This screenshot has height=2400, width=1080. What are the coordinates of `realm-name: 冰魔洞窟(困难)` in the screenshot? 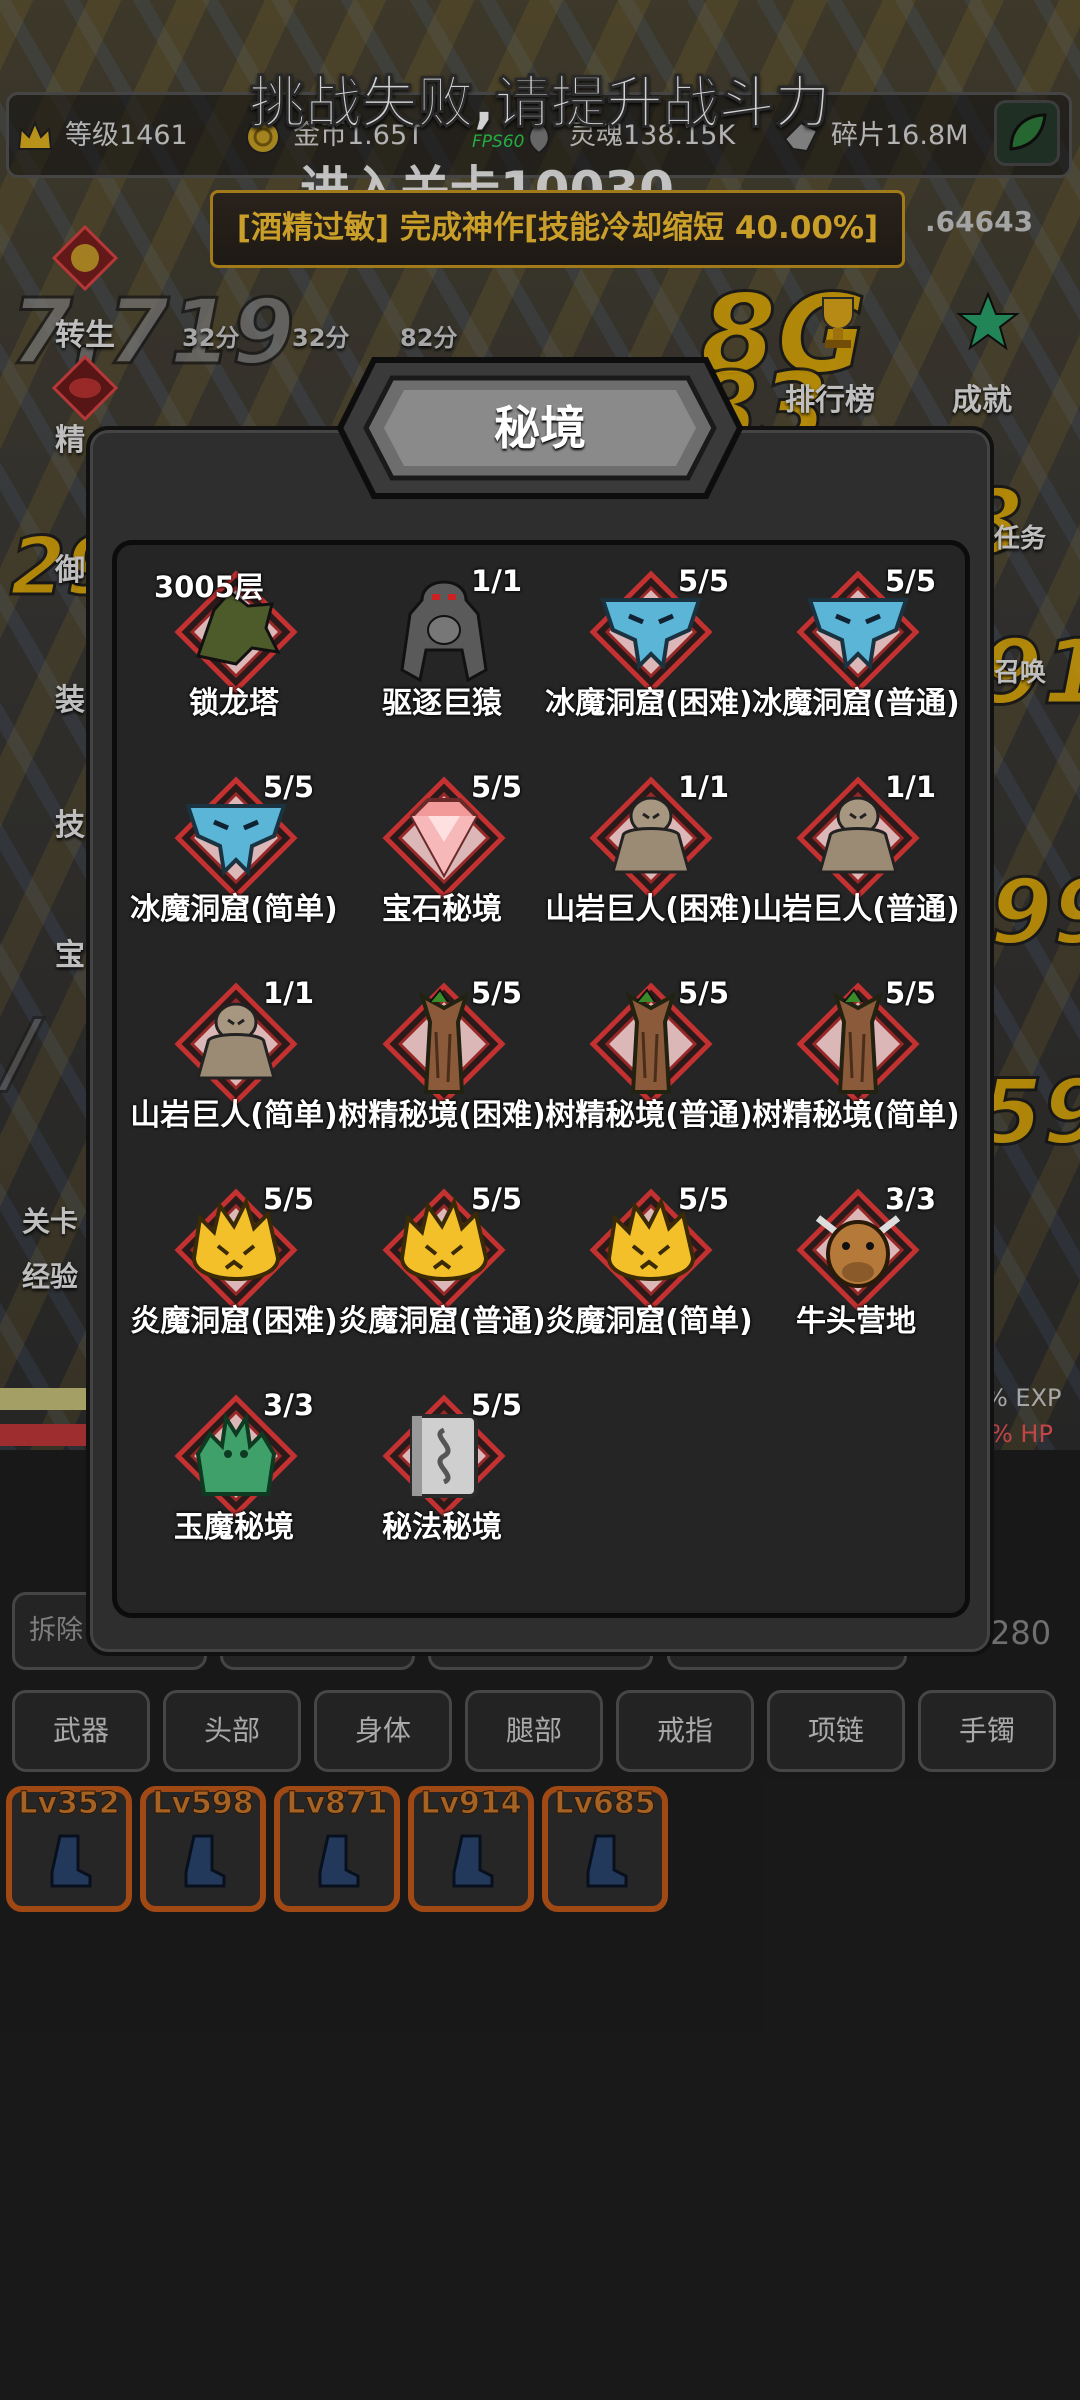 It's located at (649, 703).